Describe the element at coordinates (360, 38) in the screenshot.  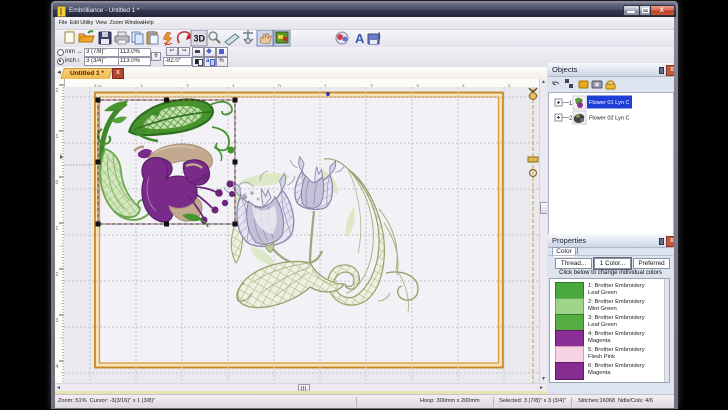
I see `svg-text: A` at that location.